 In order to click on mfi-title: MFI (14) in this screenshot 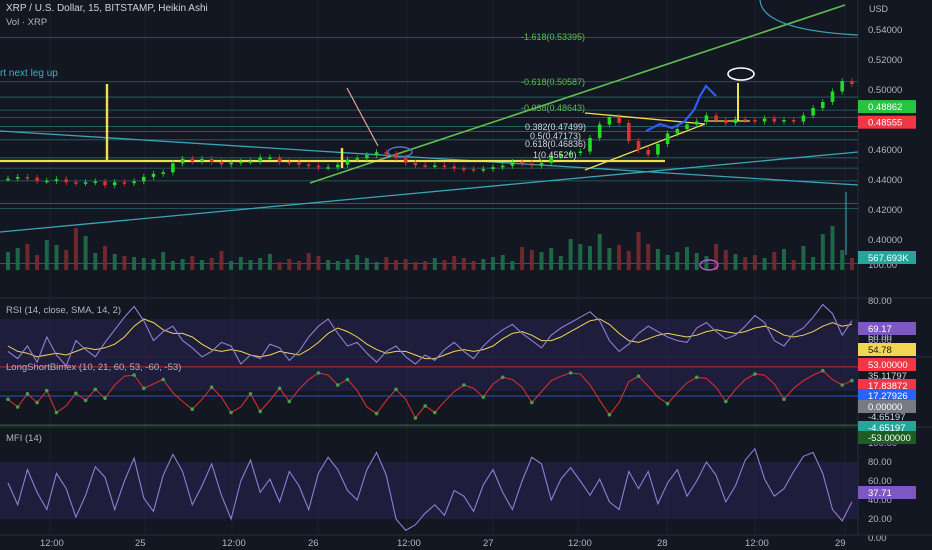, I will do `click(24, 438)`.